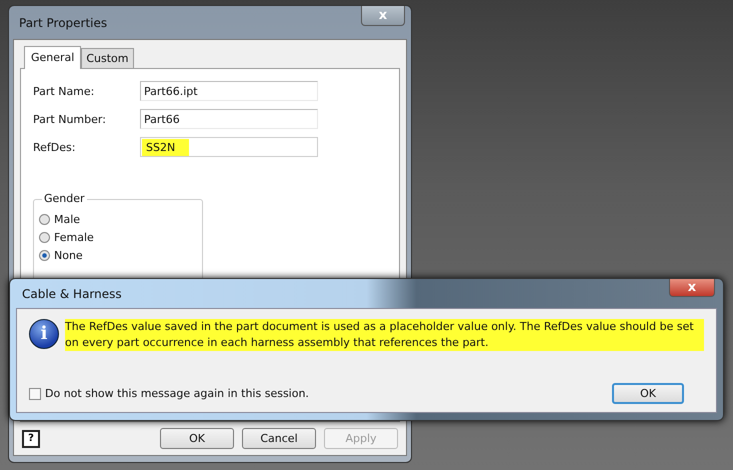  Describe the element at coordinates (279, 438) in the screenshot. I see `dialog-button: Cancel` at that location.